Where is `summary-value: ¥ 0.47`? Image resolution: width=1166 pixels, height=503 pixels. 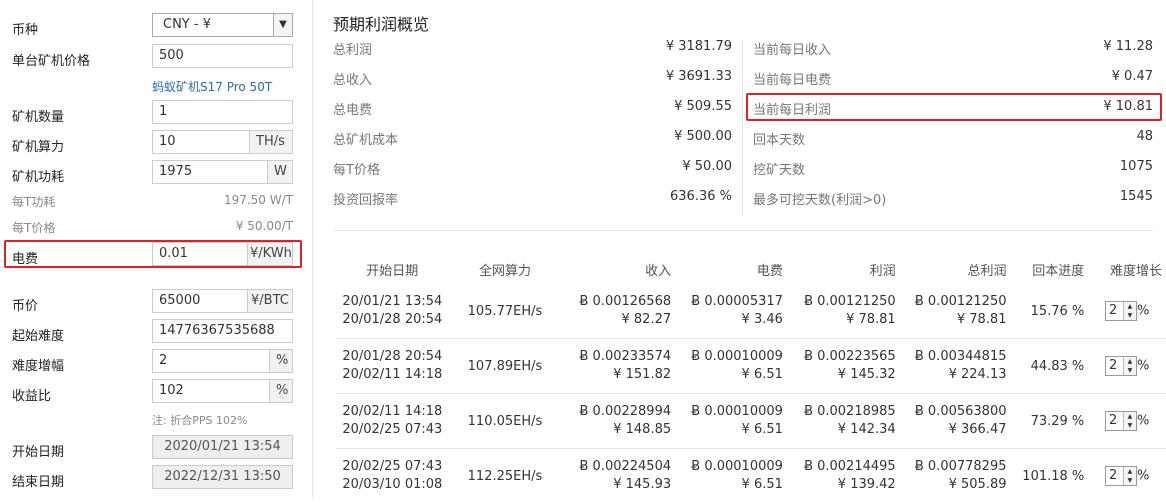 summary-value: ¥ 0.47 is located at coordinates (1132, 76).